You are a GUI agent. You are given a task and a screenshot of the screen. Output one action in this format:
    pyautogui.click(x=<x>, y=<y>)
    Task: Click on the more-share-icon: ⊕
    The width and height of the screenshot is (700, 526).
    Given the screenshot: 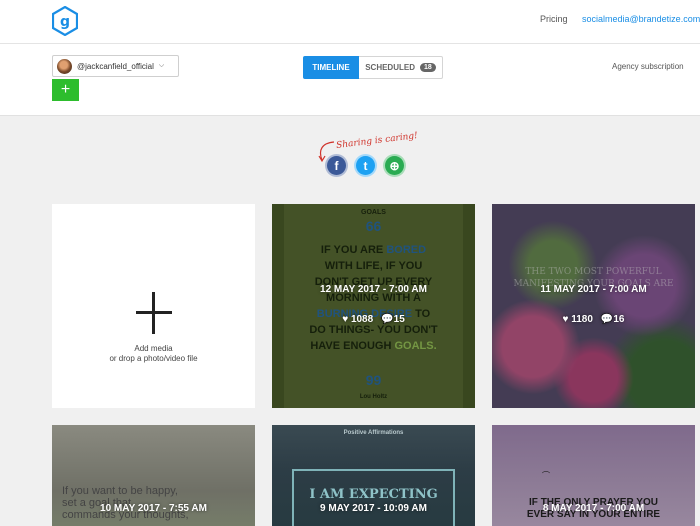 What is the action you would take?
    pyautogui.click(x=394, y=165)
    